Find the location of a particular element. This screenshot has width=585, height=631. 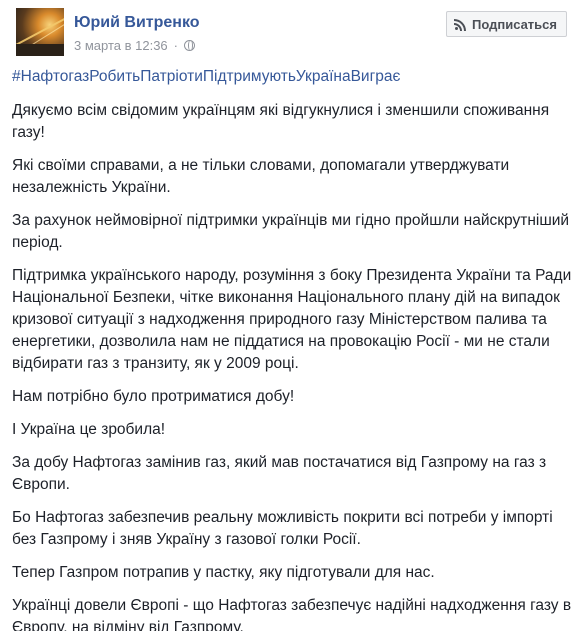

post-meta: 3 марта в 12:36 · is located at coordinates (134, 45).